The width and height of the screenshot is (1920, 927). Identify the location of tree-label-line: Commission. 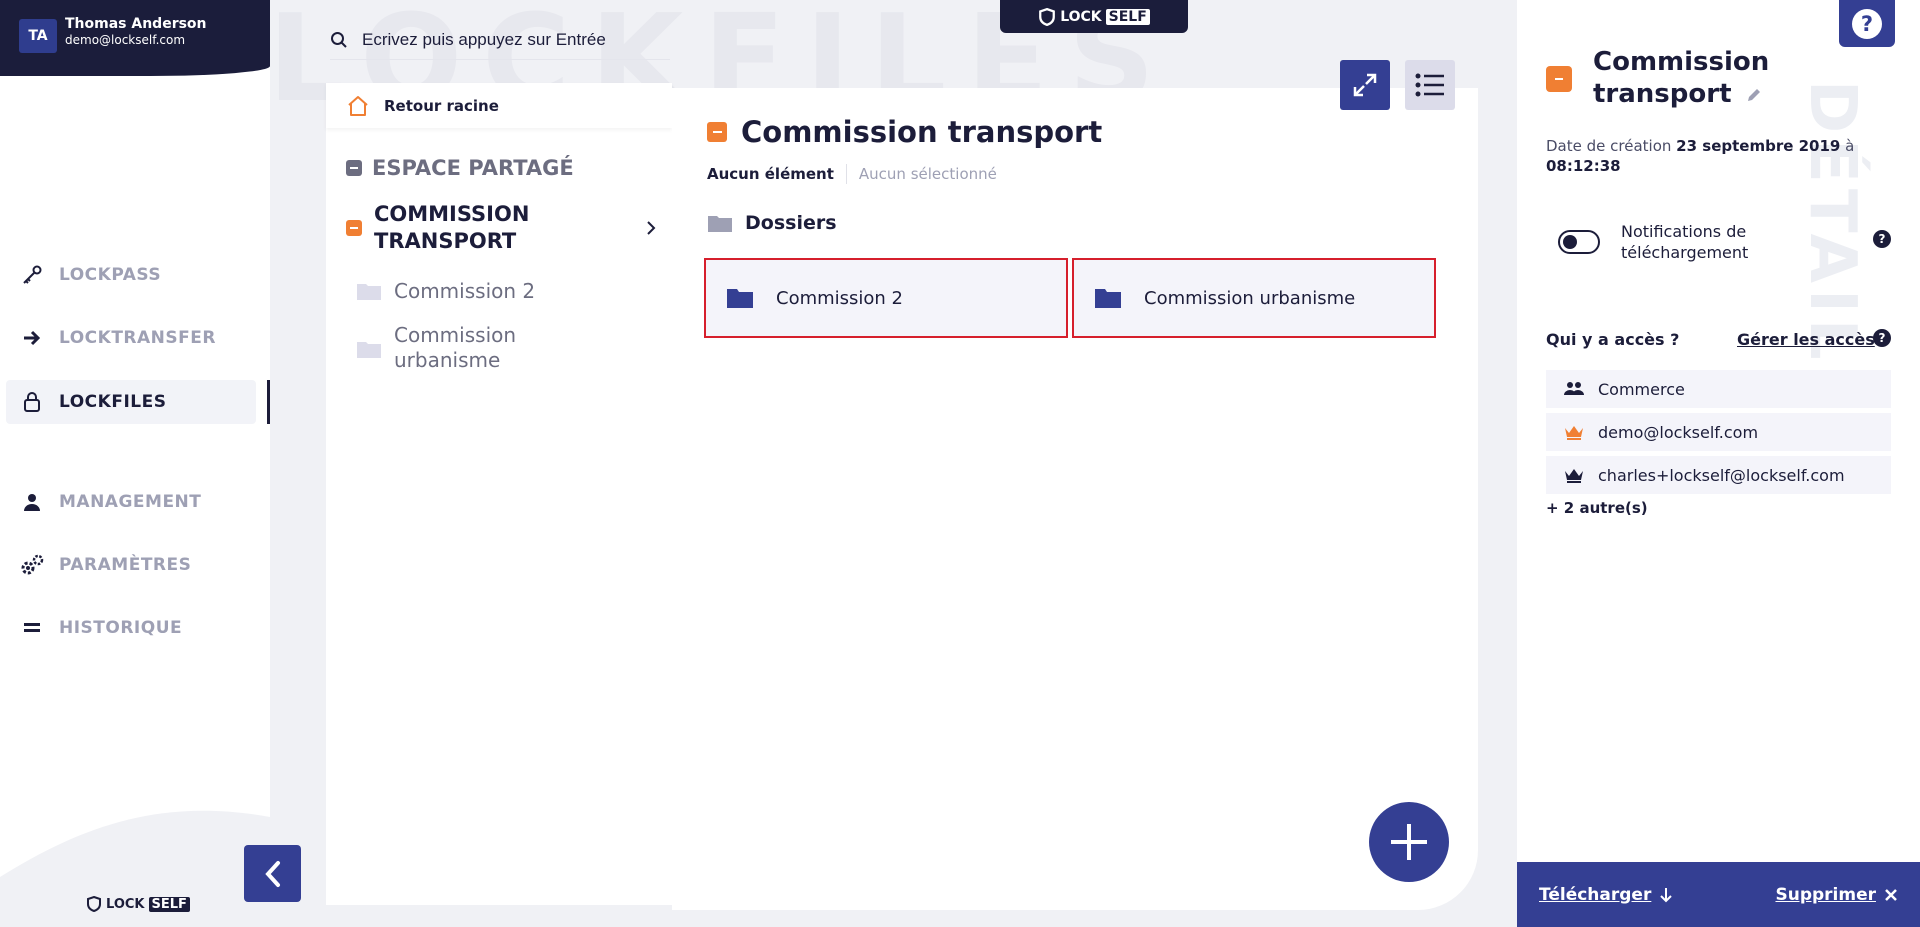
(455, 335).